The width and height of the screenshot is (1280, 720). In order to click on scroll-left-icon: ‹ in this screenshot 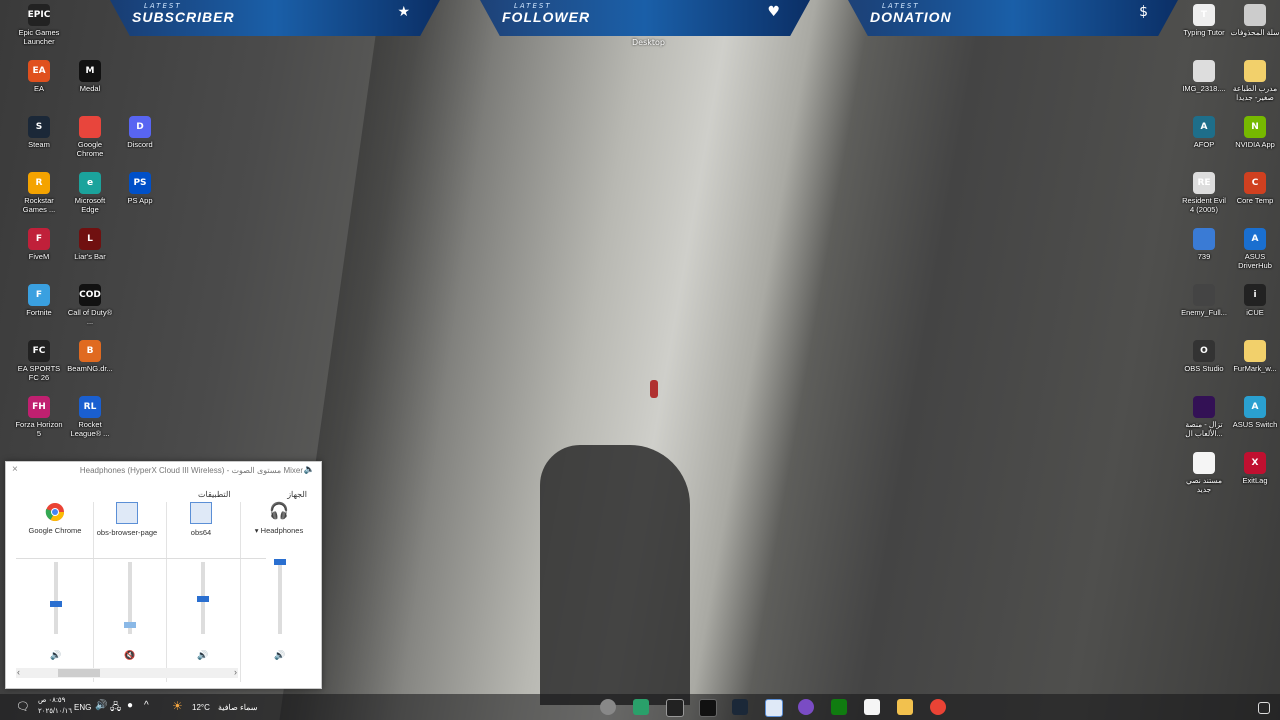, I will do `click(18, 672)`.